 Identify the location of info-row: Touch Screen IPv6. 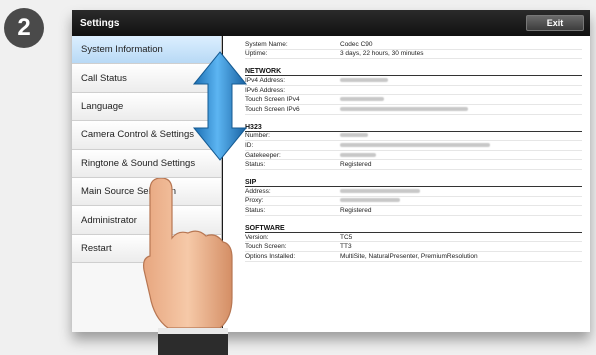
(413, 110).